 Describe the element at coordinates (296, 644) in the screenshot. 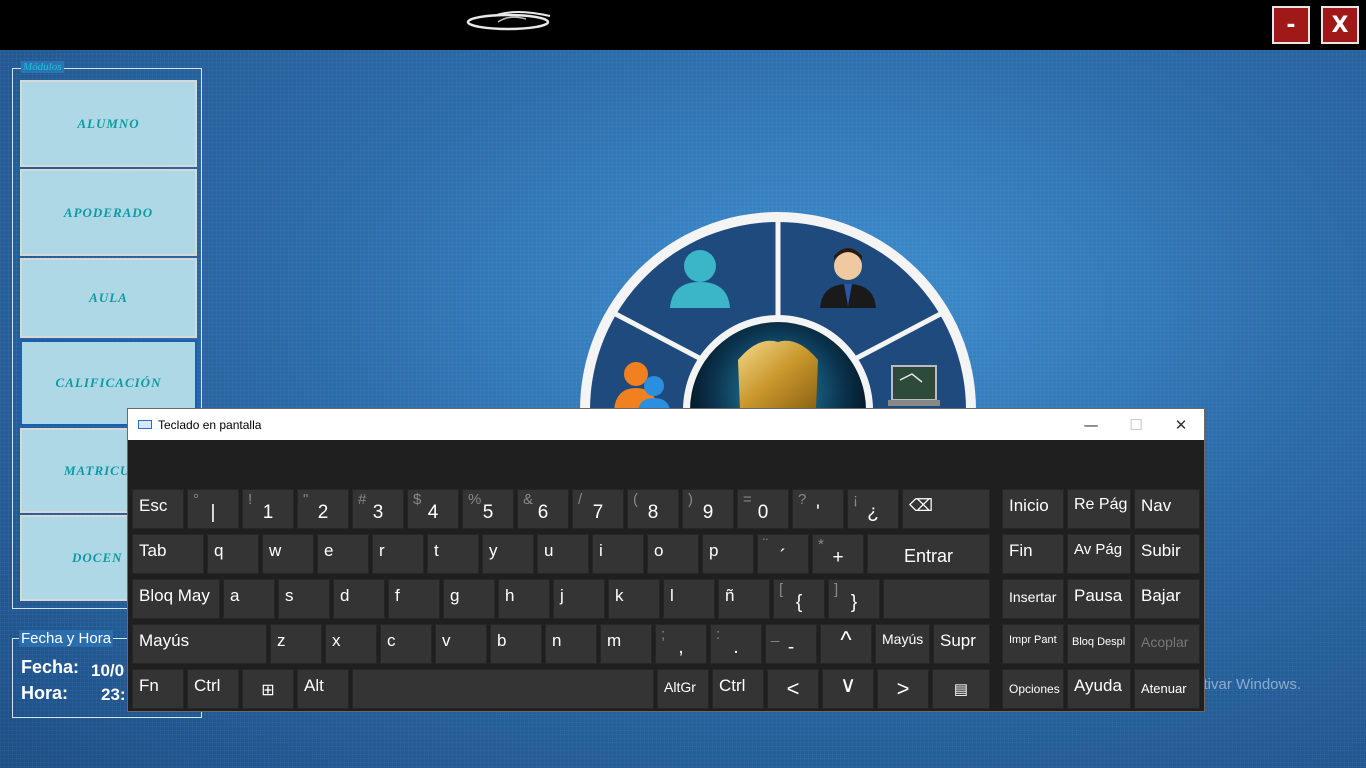

I see `key-z: z` at that location.